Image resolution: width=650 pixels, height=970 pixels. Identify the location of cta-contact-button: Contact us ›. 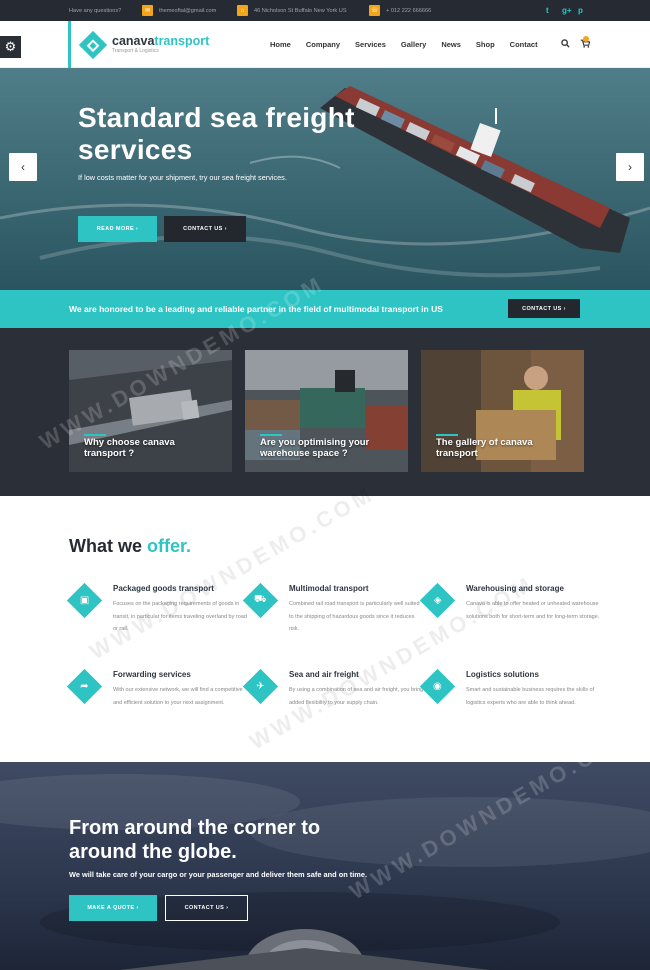
(206, 908).